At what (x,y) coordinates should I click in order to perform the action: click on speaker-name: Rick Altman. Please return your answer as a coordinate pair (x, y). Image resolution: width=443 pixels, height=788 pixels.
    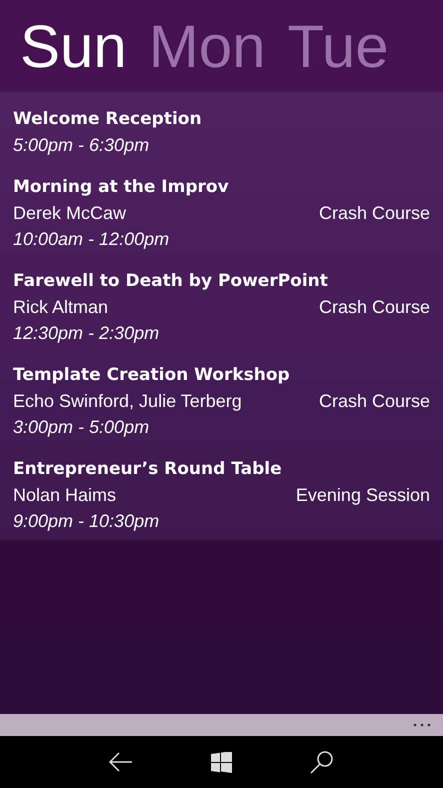
    Looking at the image, I should click on (60, 307).